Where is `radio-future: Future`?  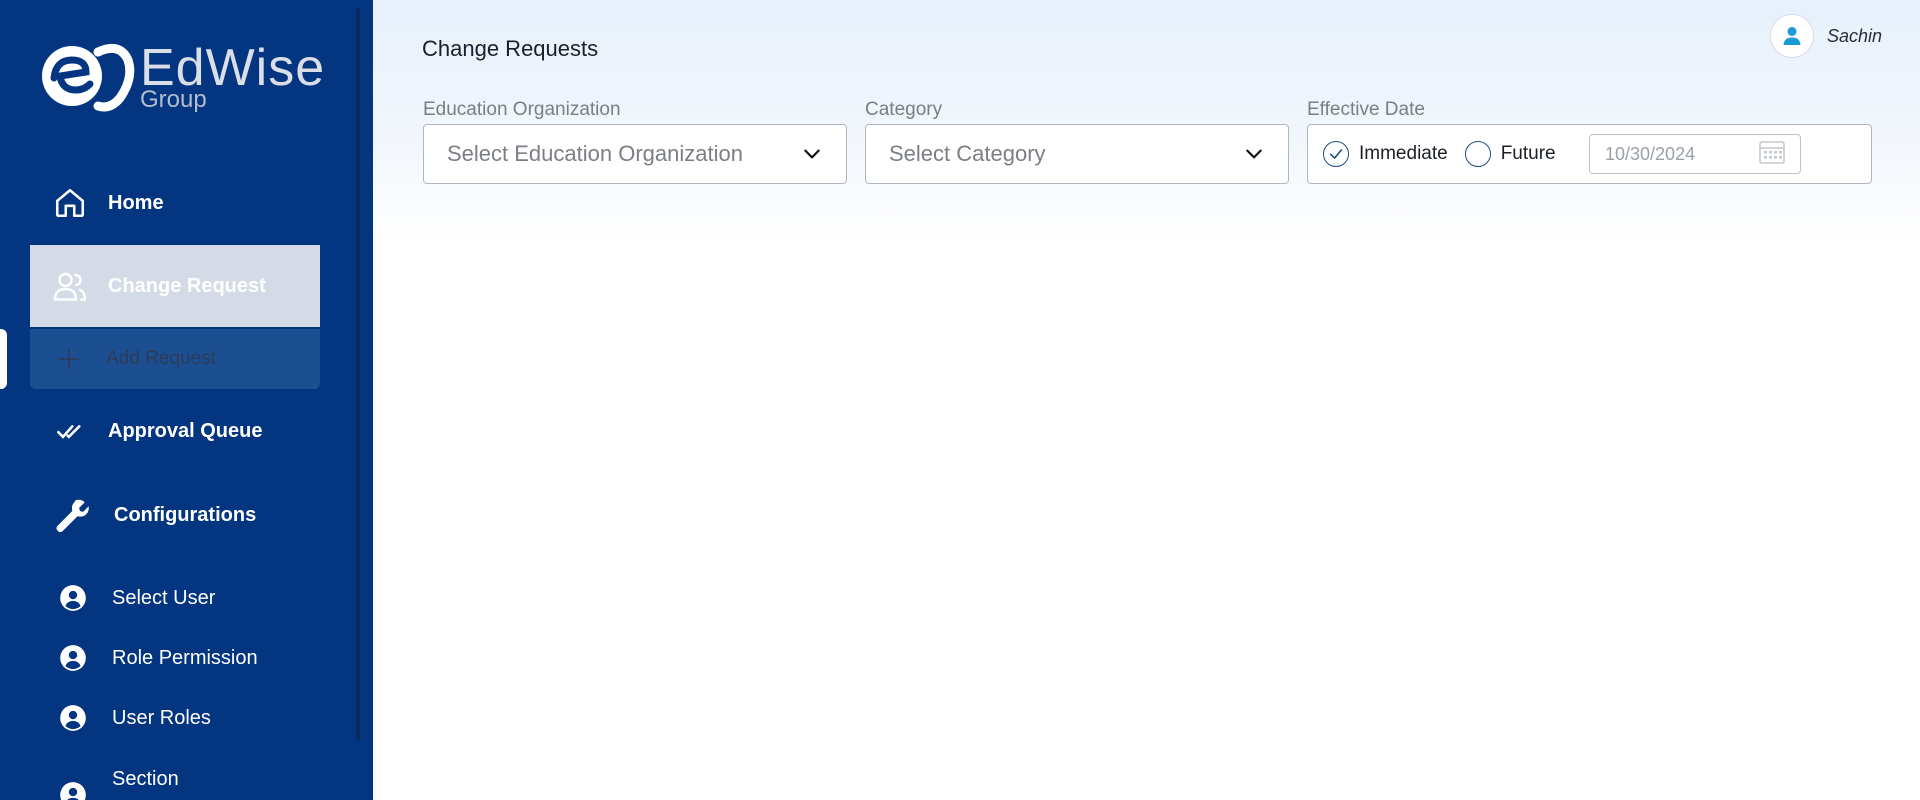
radio-future: Future is located at coordinates (1510, 154).